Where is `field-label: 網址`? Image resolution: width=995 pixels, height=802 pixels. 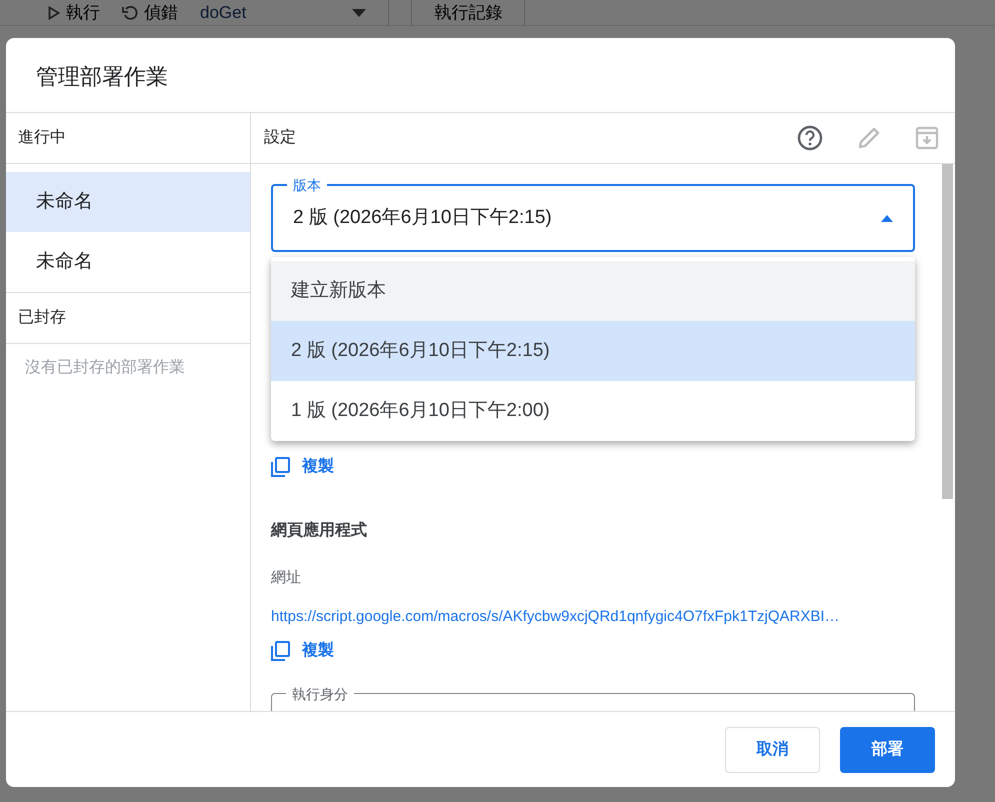 field-label: 網址 is located at coordinates (286, 578).